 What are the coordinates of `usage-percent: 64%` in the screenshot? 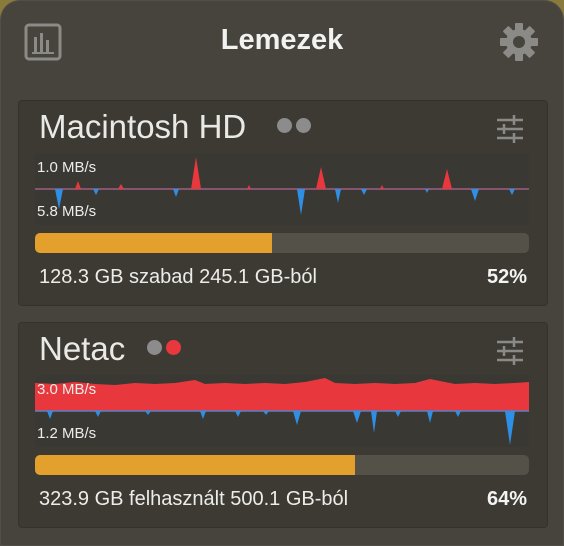 It's located at (506, 499).